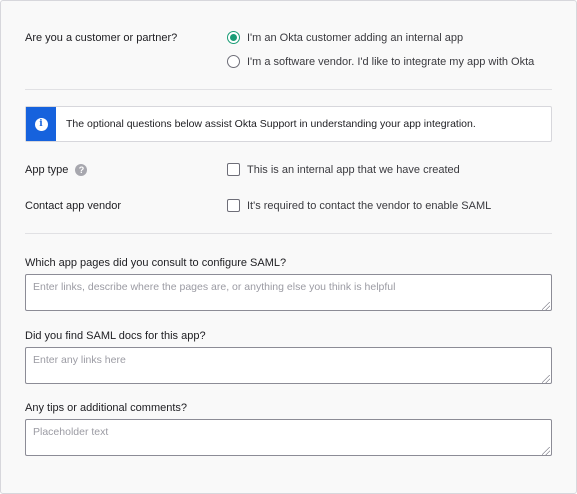 Image resolution: width=577 pixels, height=494 pixels. Describe the element at coordinates (233, 37) in the screenshot. I see `radio-checked-icon` at that location.